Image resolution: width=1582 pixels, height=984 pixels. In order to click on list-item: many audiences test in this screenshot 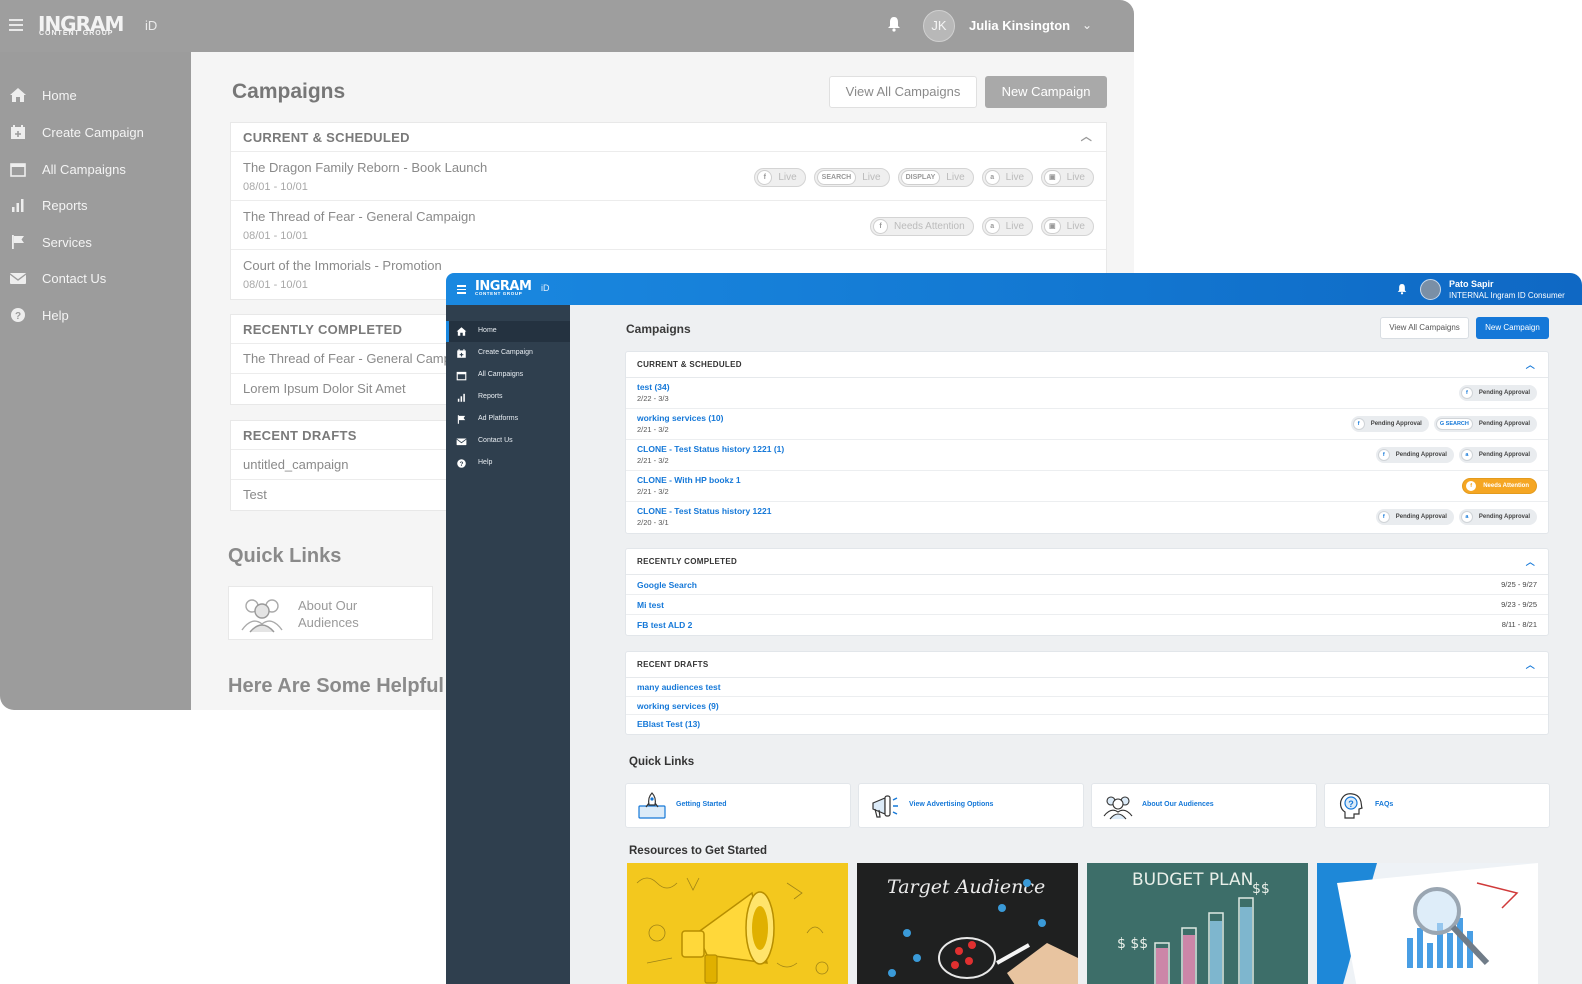, I will do `click(1087, 687)`.